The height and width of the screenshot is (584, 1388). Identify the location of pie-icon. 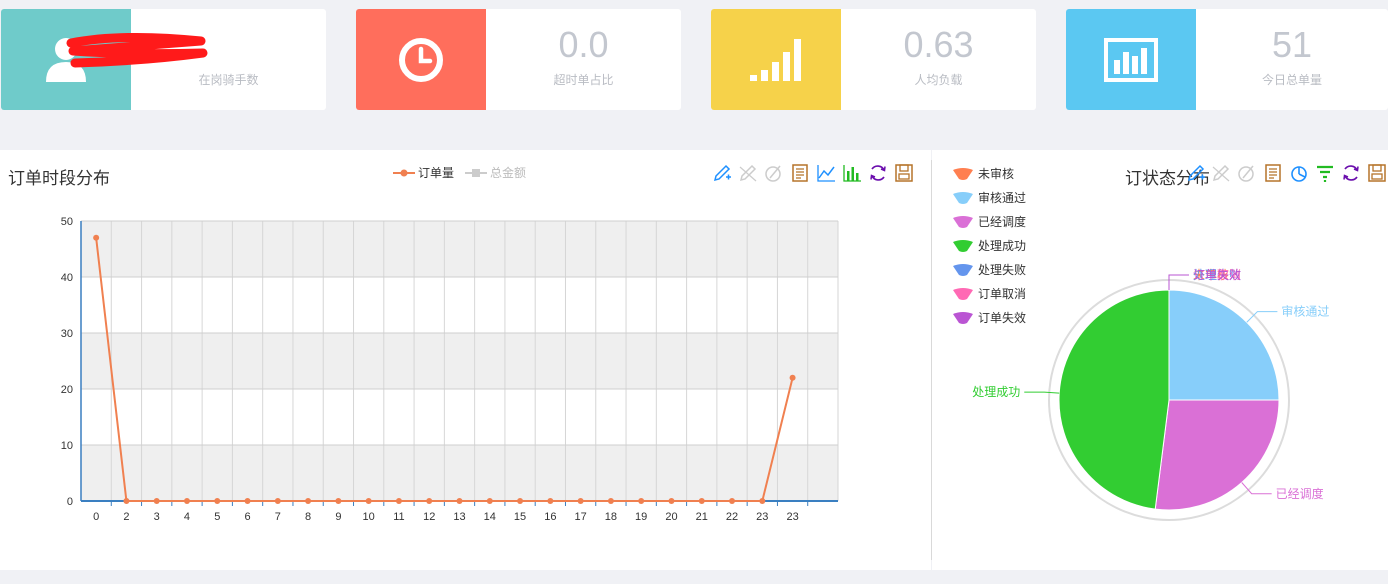
(1299, 173).